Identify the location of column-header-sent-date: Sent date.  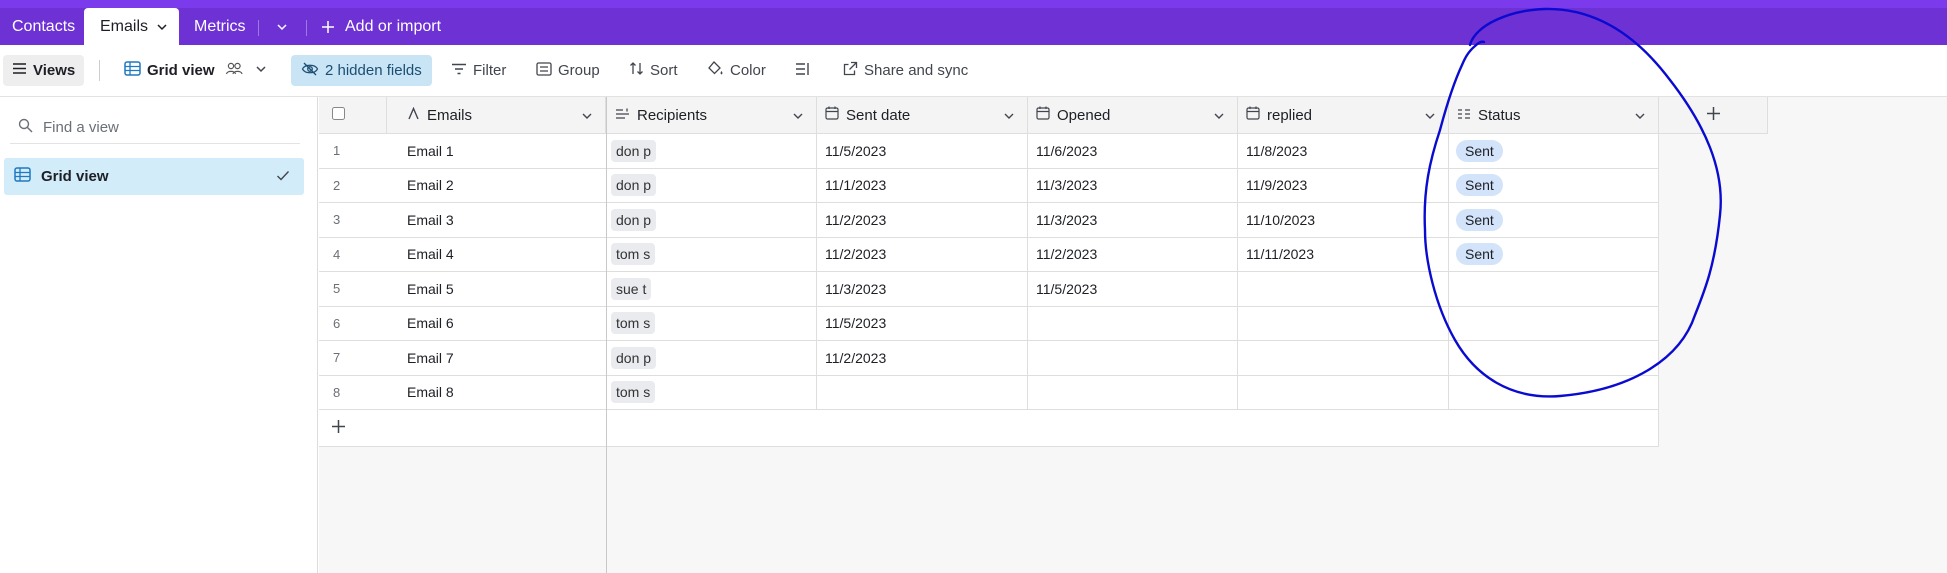
(922, 115).